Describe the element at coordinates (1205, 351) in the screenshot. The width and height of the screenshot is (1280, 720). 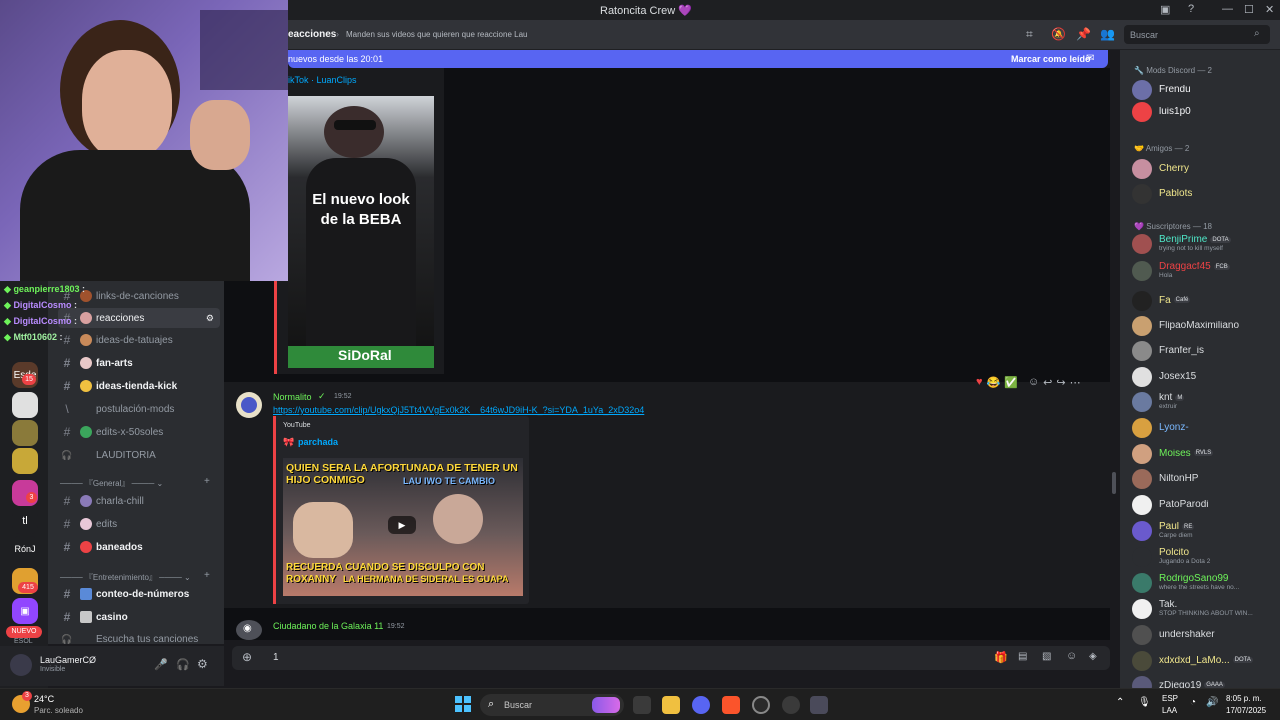
I see `member-item: Franfer_is` at that location.